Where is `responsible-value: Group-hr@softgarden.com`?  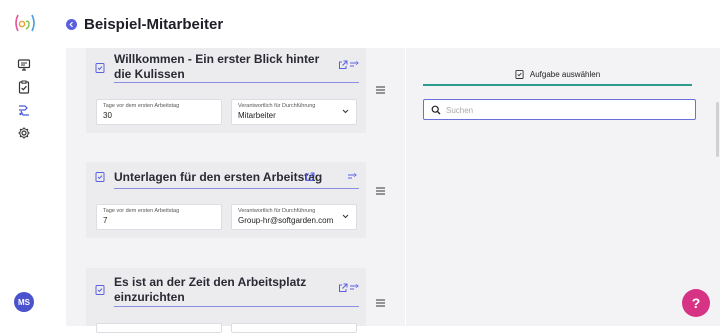 responsible-value: Group-hr@softgarden.com is located at coordinates (286, 220).